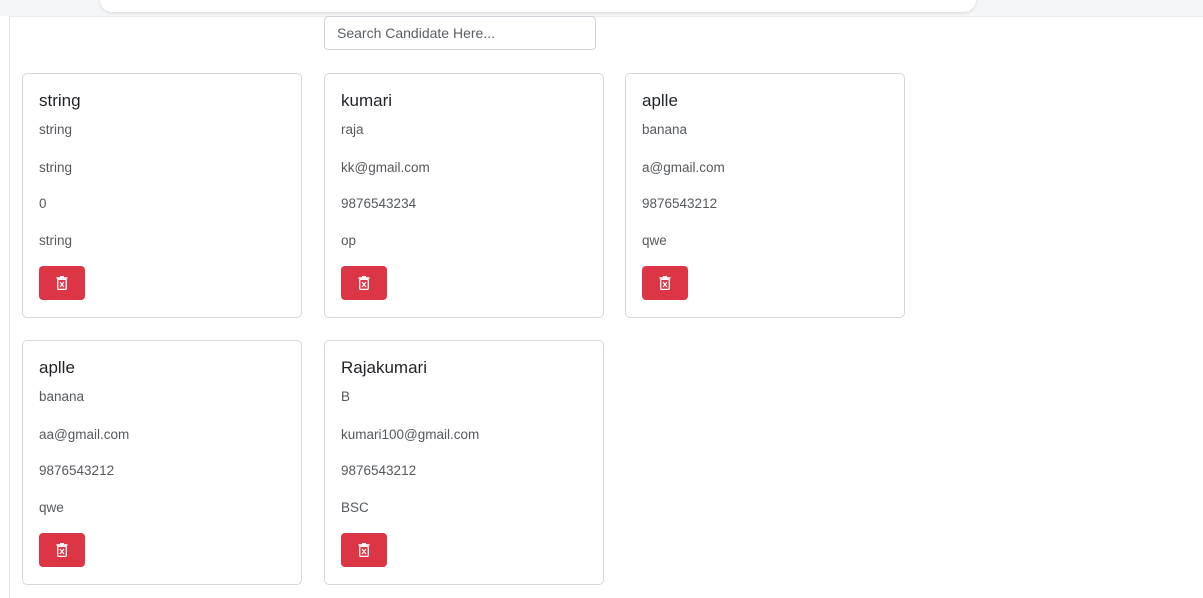 This screenshot has height=598, width=1203. What do you see at coordinates (56, 129) in the screenshot?
I see `candidate-field: string` at bounding box center [56, 129].